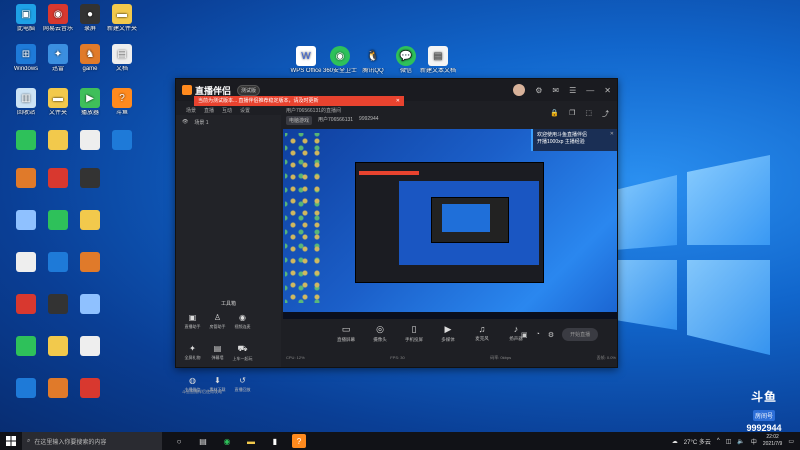 The width and height of the screenshot is (800, 450). Describe the element at coordinates (29, 440) in the screenshot. I see `search-icon: ⌕` at that location.